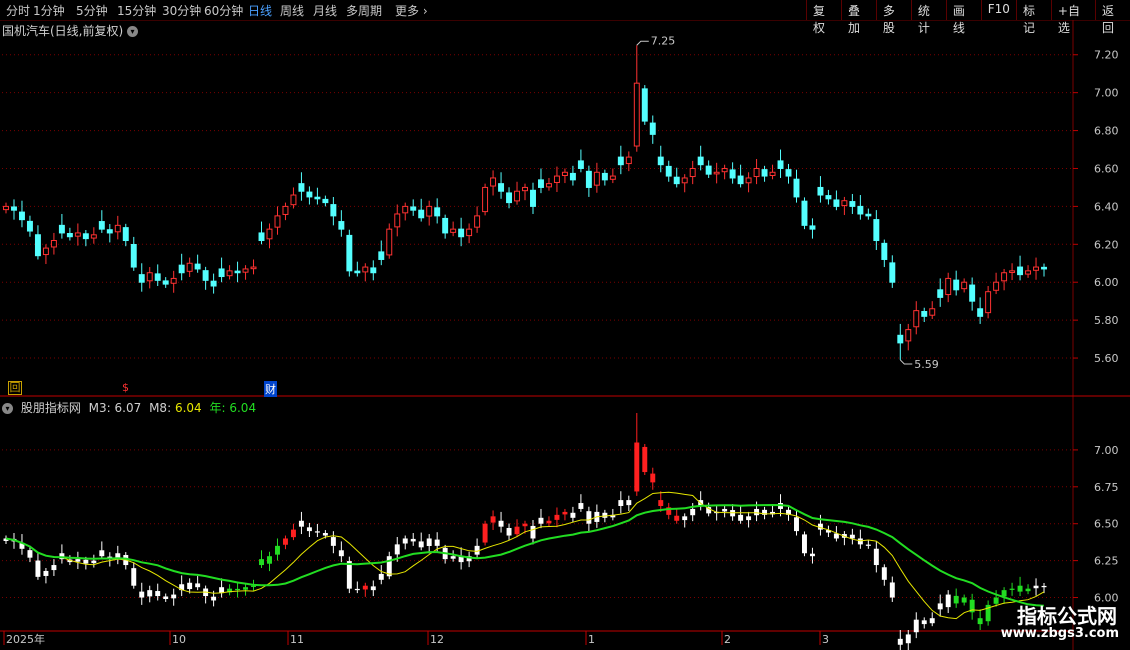  Describe the element at coordinates (1106, 561) in the screenshot. I see `indicator-tick-label: 6.25` at that location.